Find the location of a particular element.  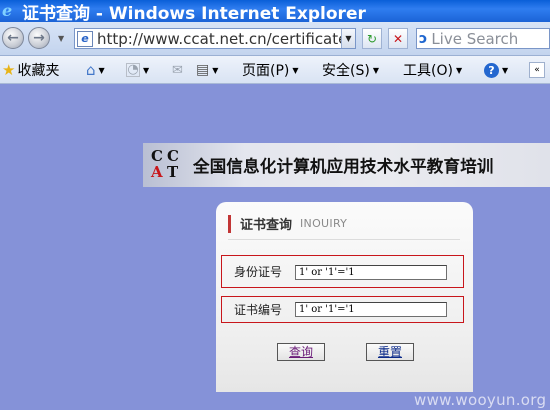

panel-divider is located at coordinates (344, 239).